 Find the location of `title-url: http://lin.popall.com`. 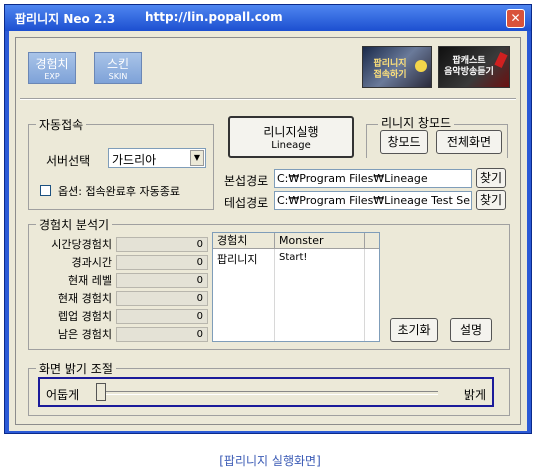

title-url: http://lin.popall.com is located at coordinates (214, 17).